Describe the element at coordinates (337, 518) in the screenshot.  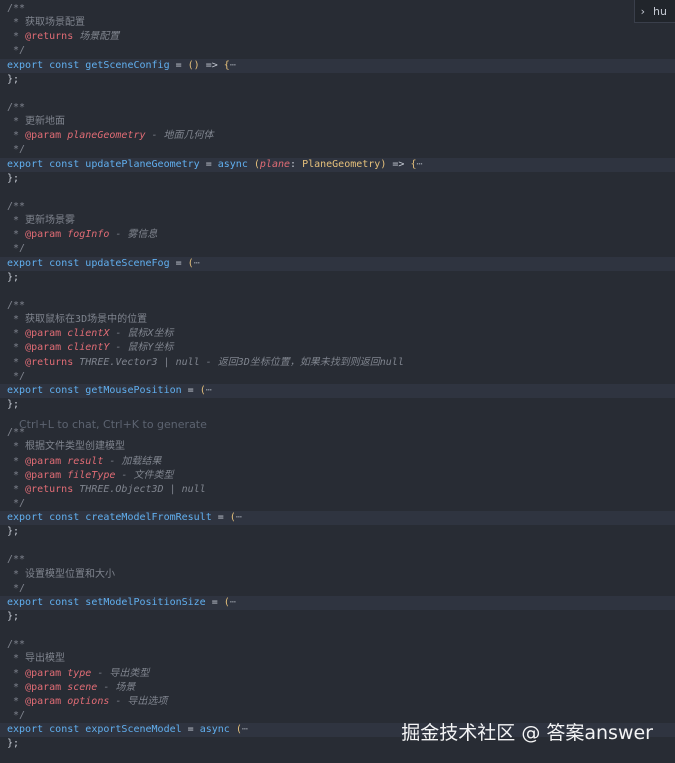
I see `folded-function-line: export const createModelFromResult = (⋯` at that location.